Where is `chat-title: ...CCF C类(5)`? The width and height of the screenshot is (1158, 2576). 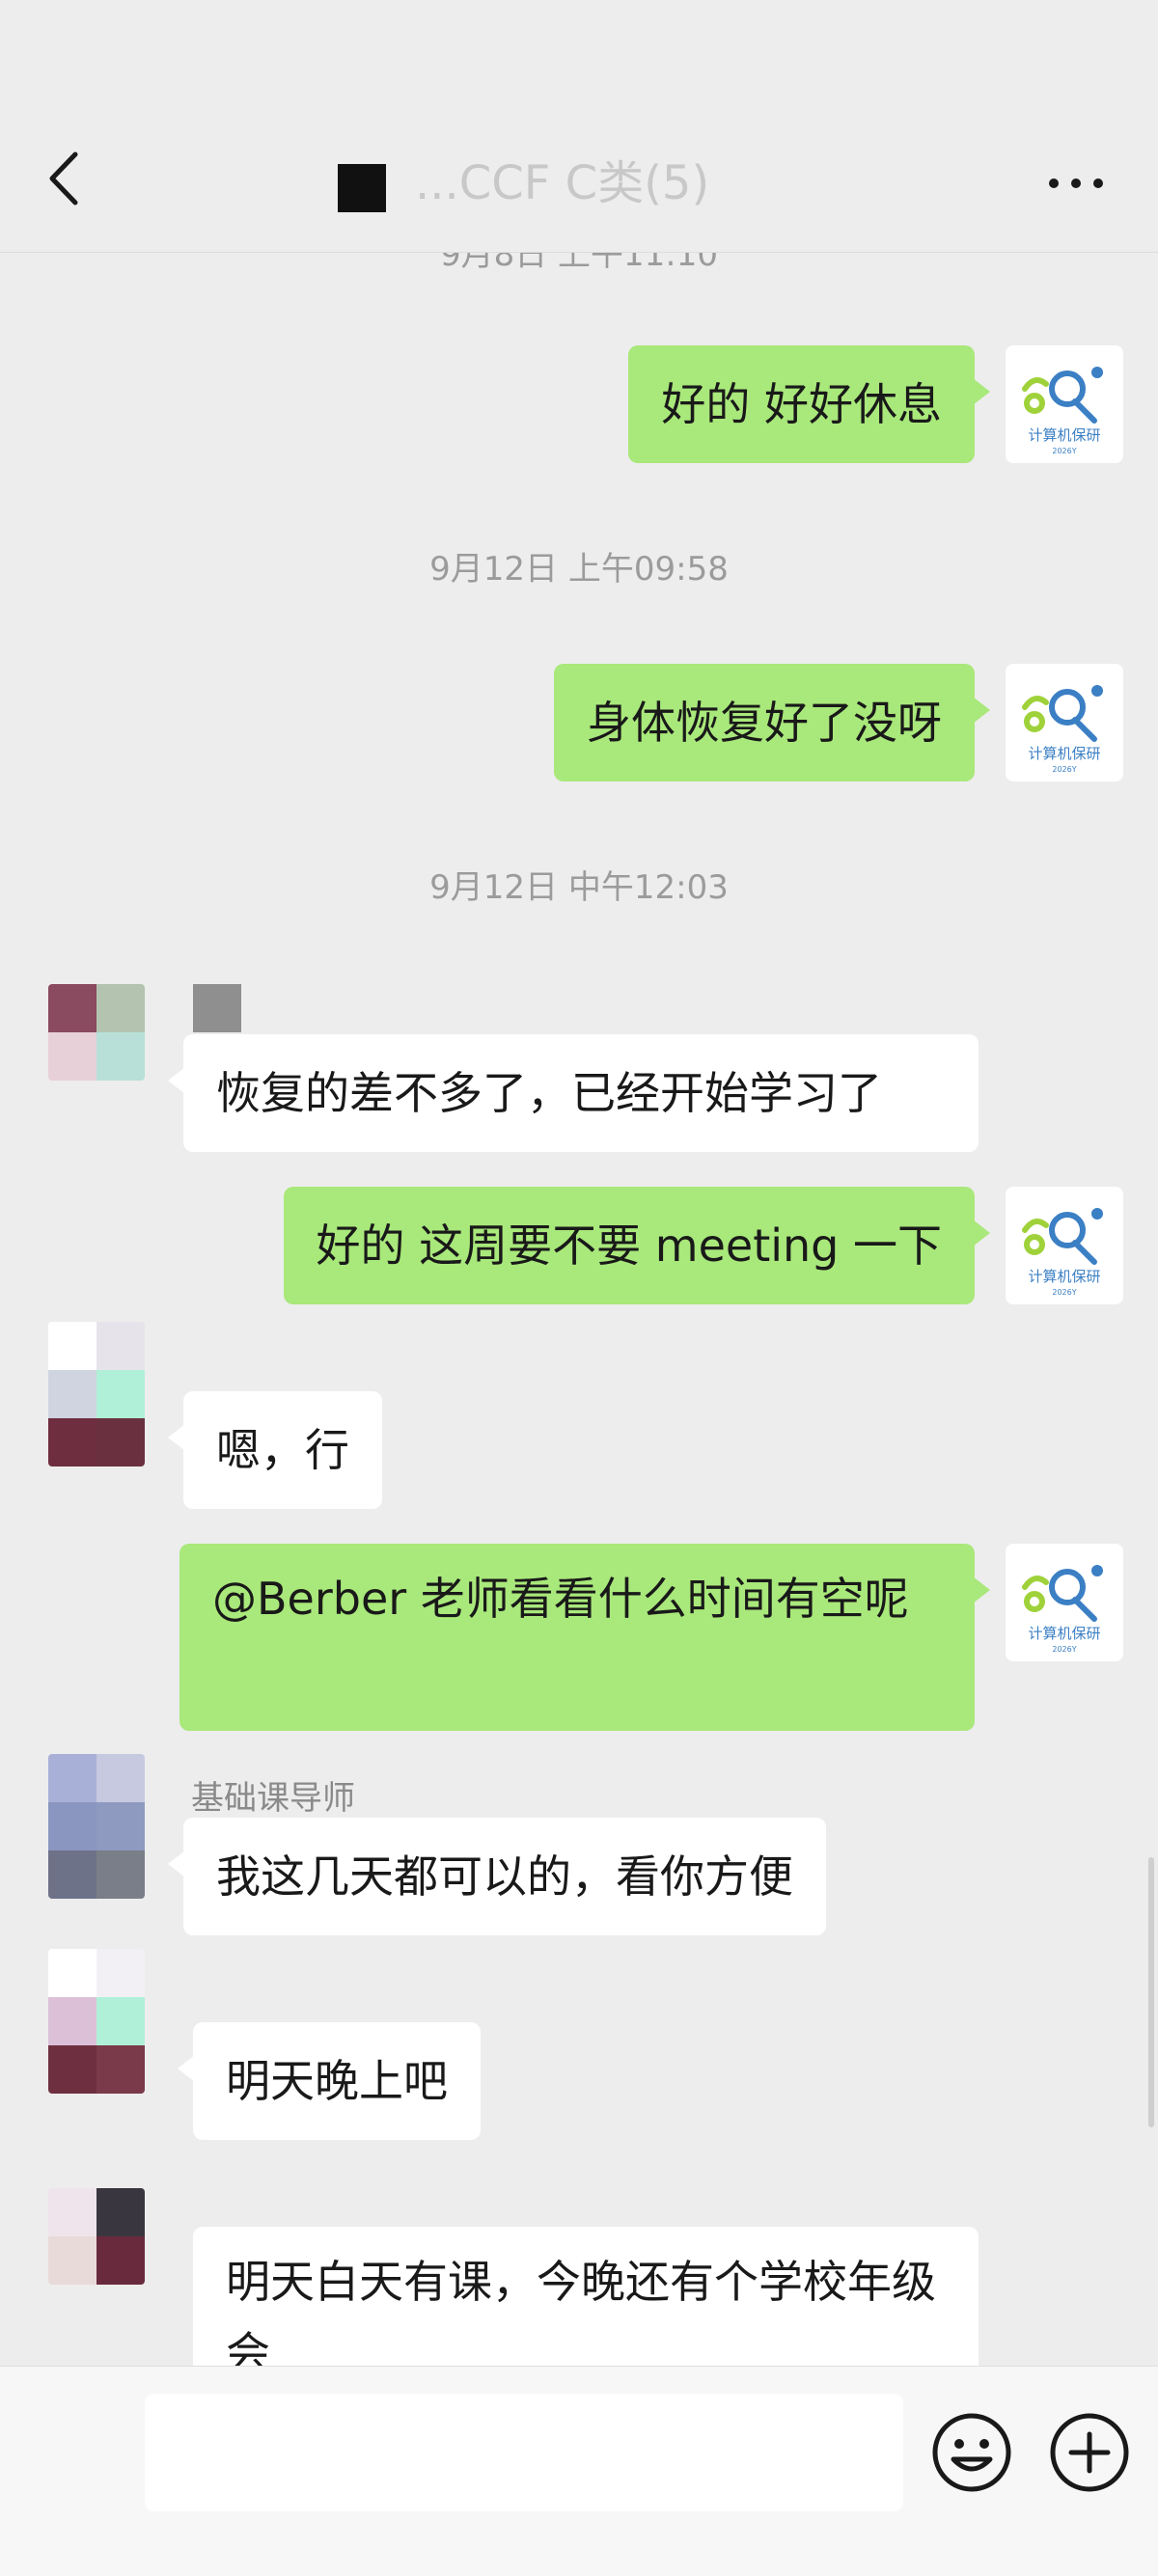
chat-title: ...CCF C类(5) is located at coordinates (562, 183).